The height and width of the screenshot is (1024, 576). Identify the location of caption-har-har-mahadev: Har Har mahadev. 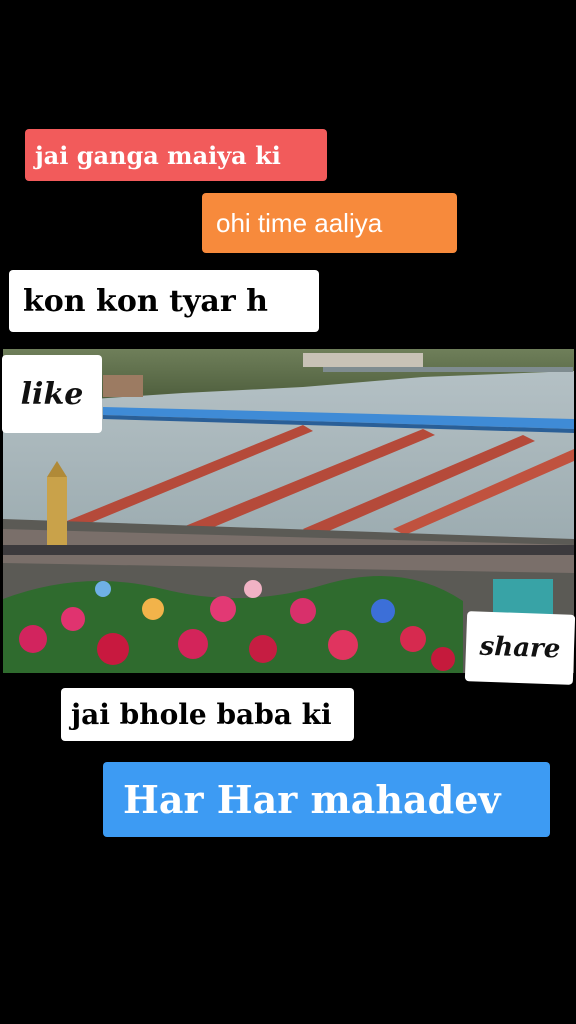
(326, 799).